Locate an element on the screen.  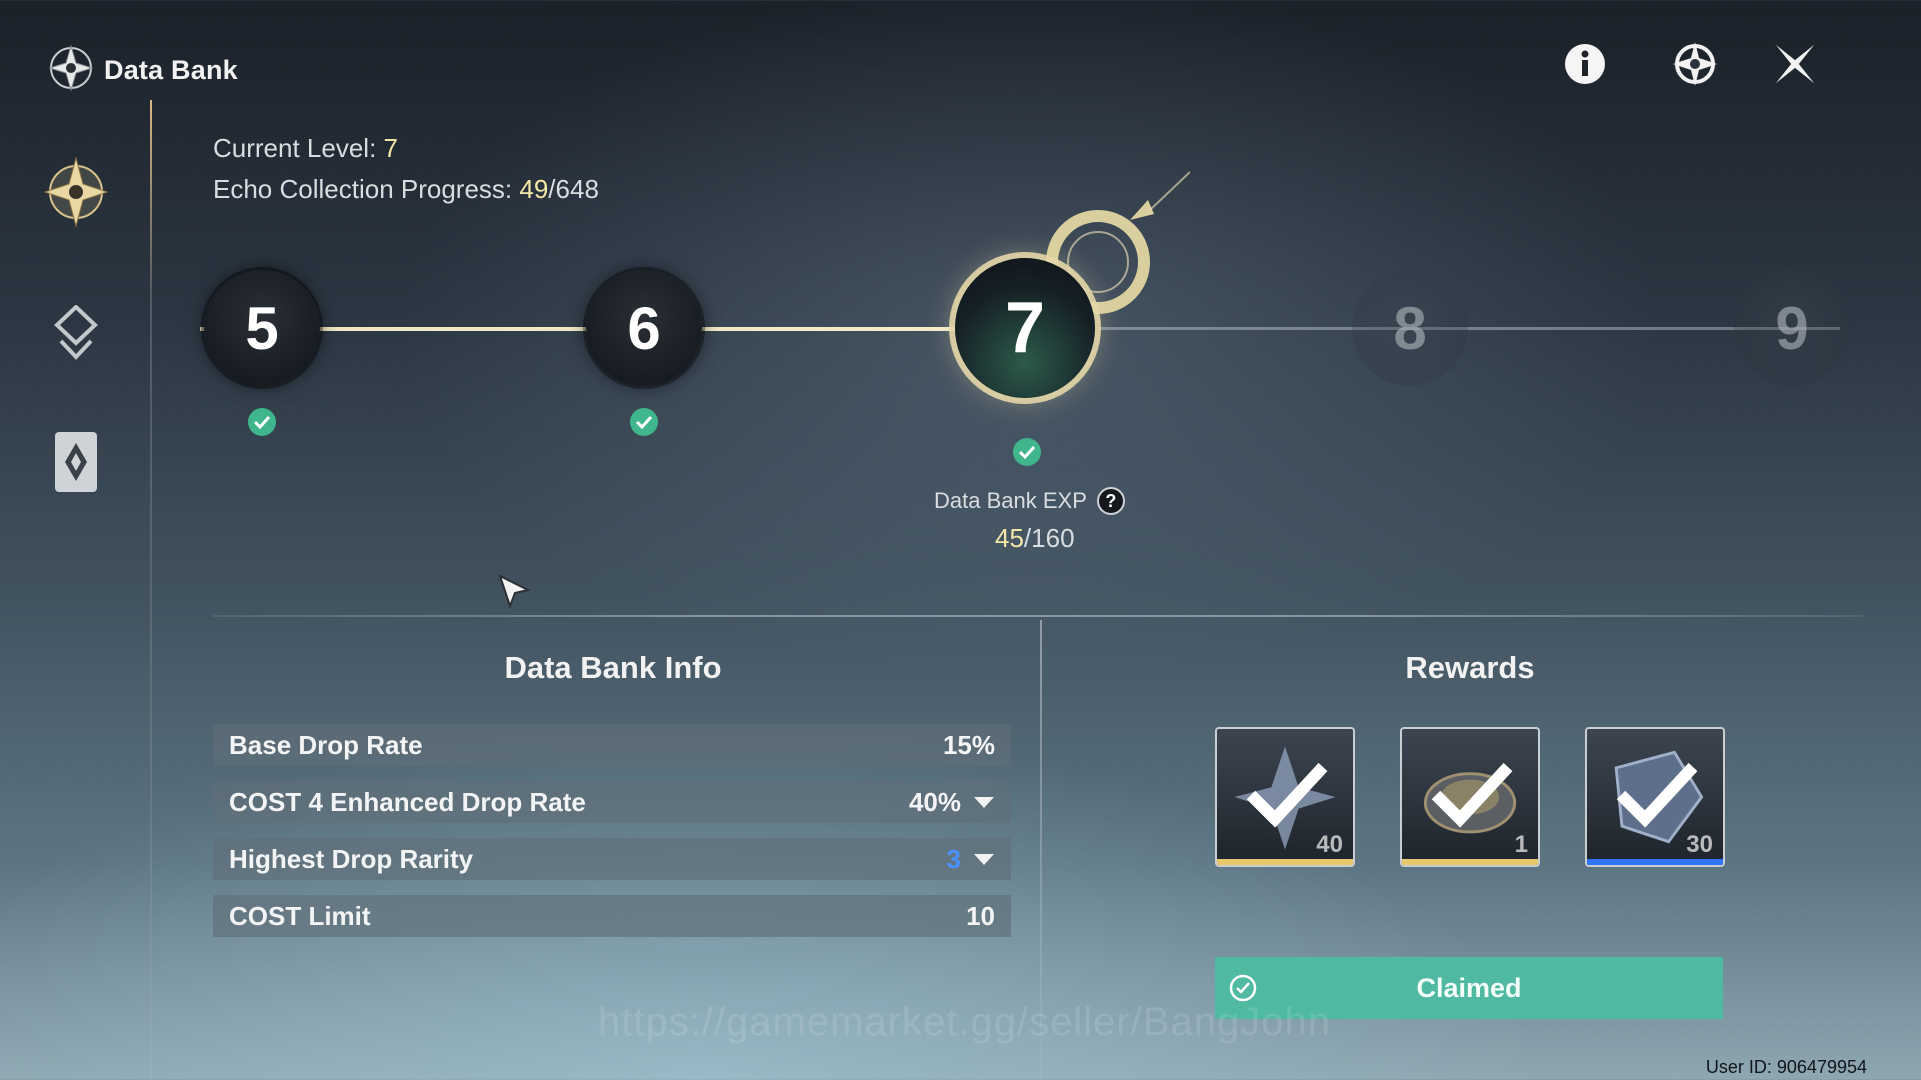
reward-item: 1 is located at coordinates (1470, 797).